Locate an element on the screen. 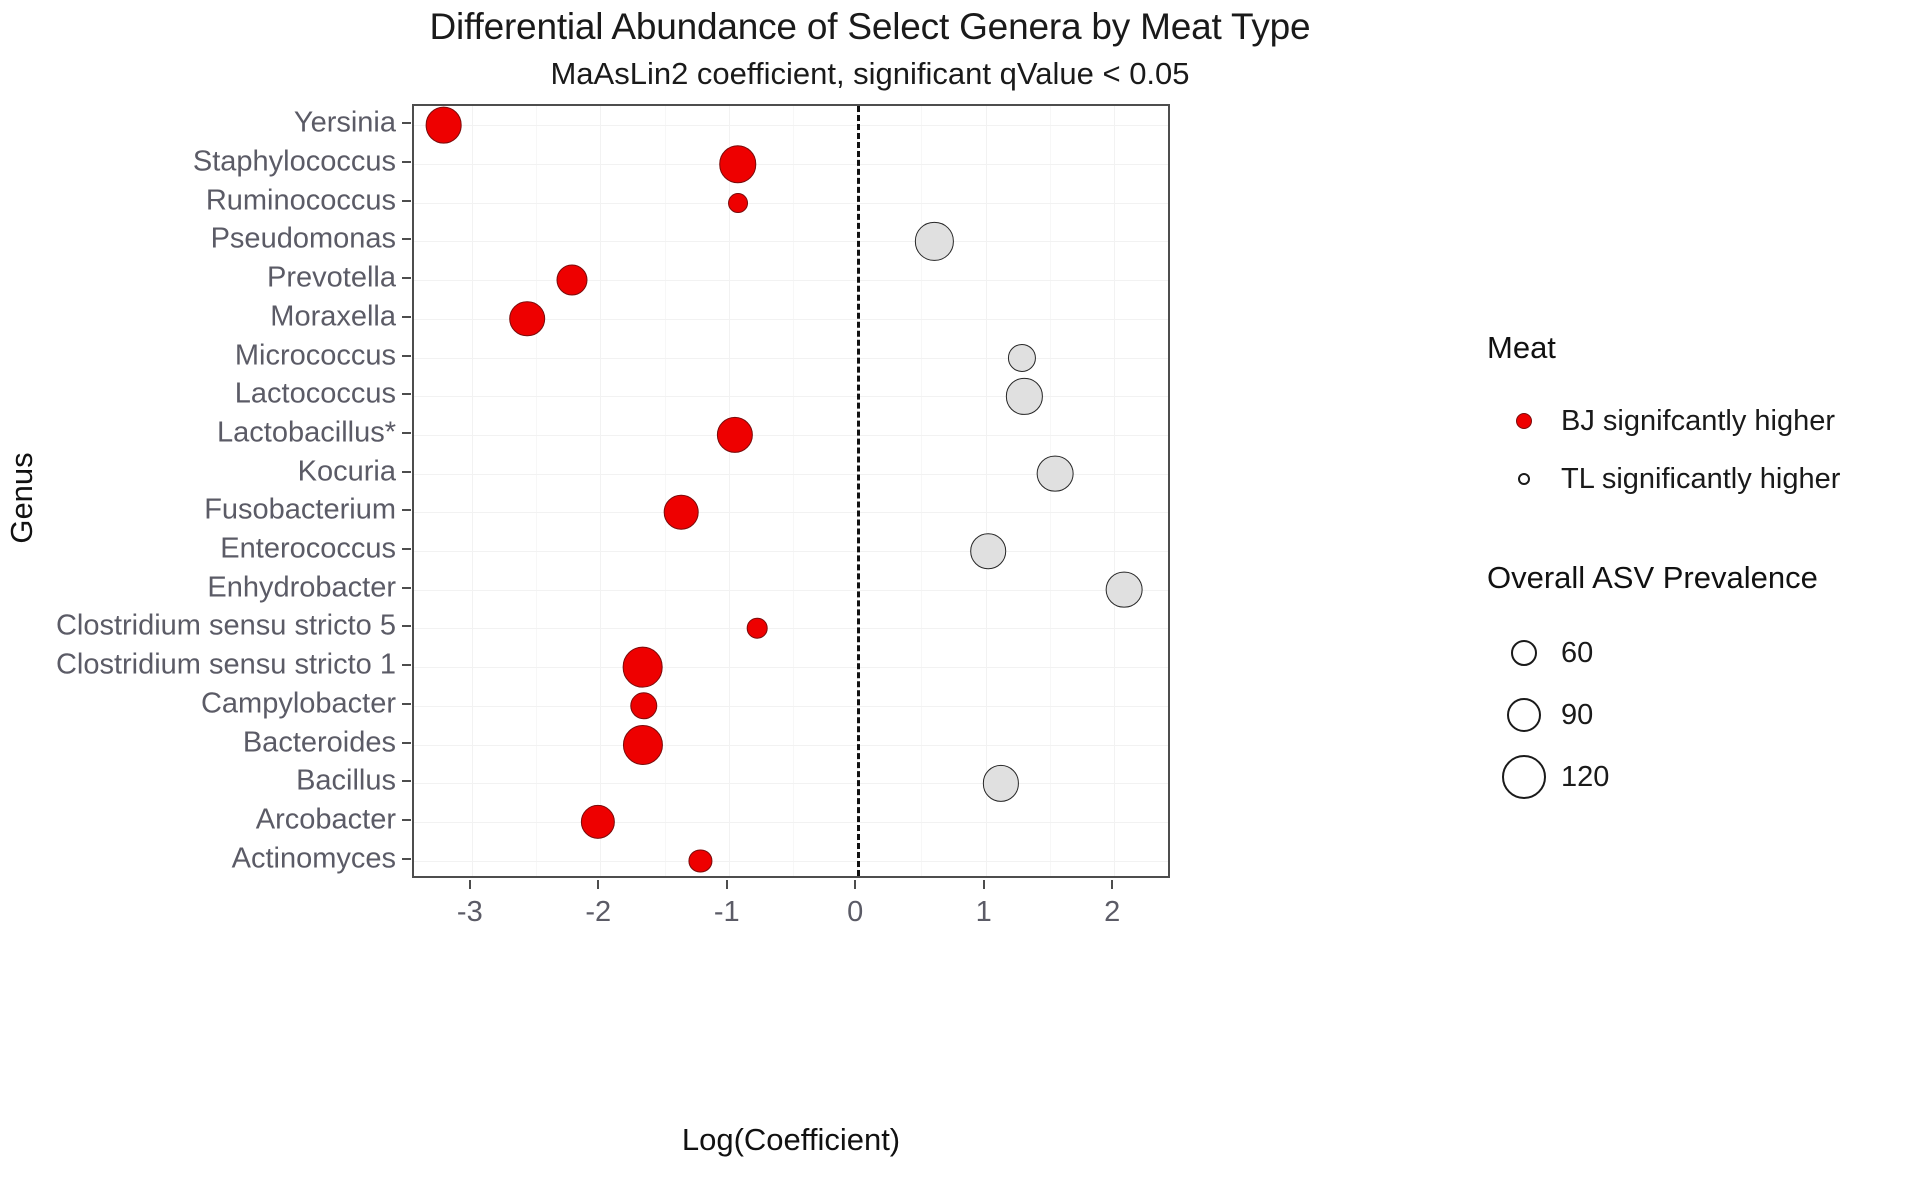 The width and height of the screenshot is (1920, 1186). legend-item-bj-label: BJ signifcantly higher is located at coordinates (1698, 420).